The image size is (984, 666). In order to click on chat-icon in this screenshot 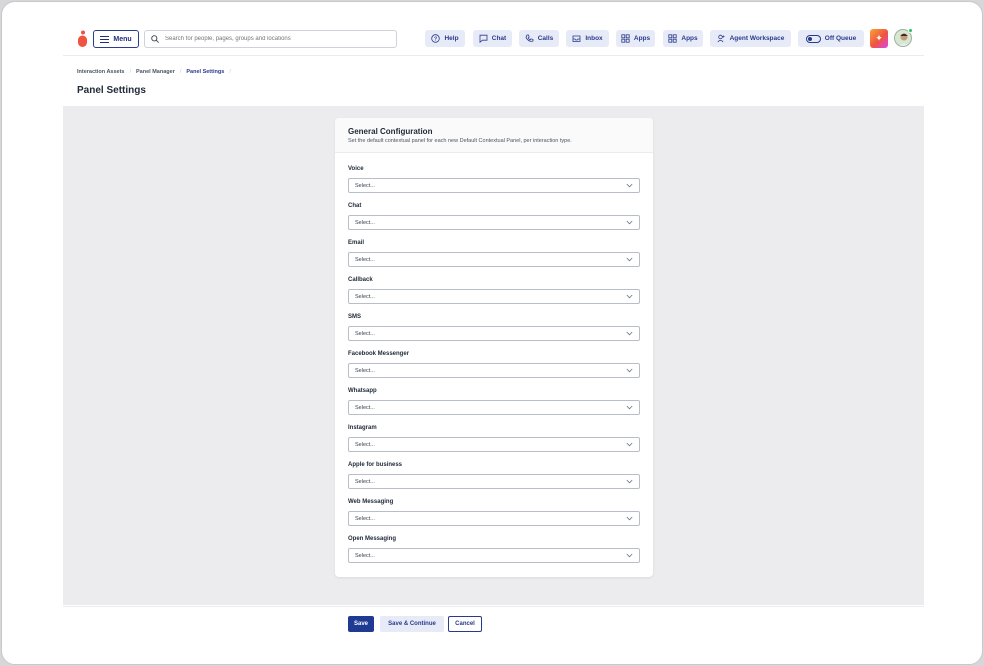, I will do `click(483, 38)`.